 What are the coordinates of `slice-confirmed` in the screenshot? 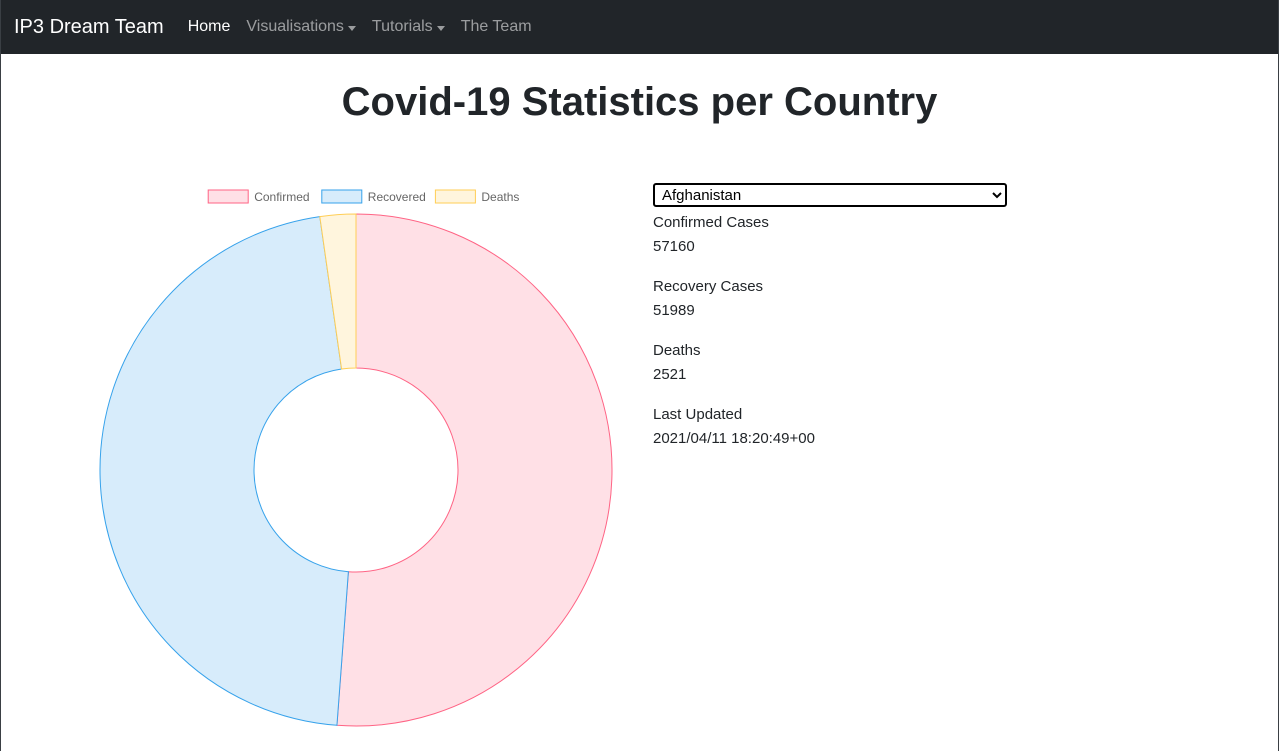 It's located at (474, 470).